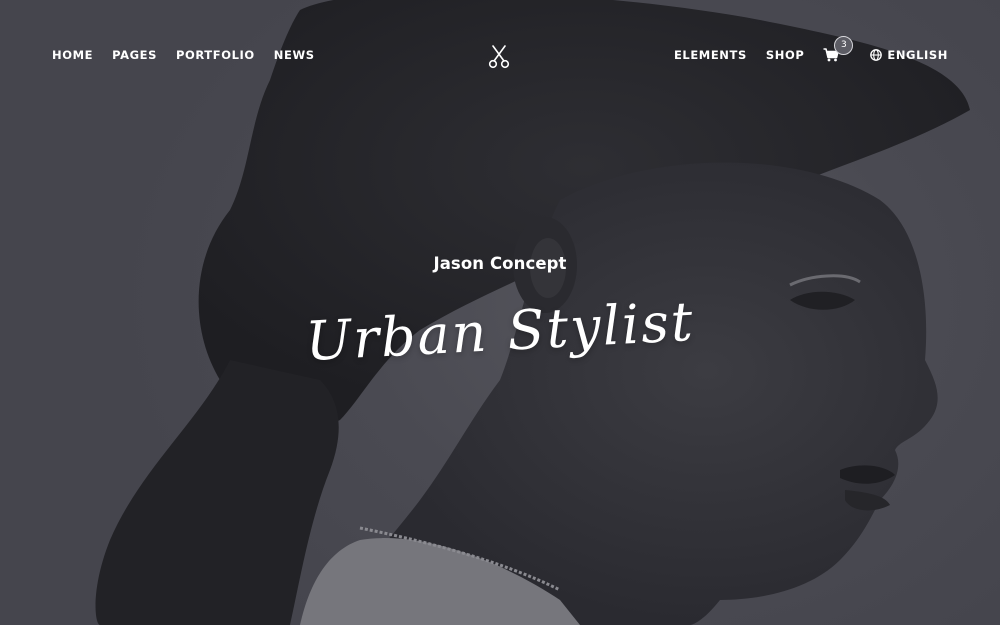 This screenshot has height=625, width=1000. What do you see at coordinates (500, 263) in the screenshot?
I see `hero-subtitle: Jason Concept` at bounding box center [500, 263].